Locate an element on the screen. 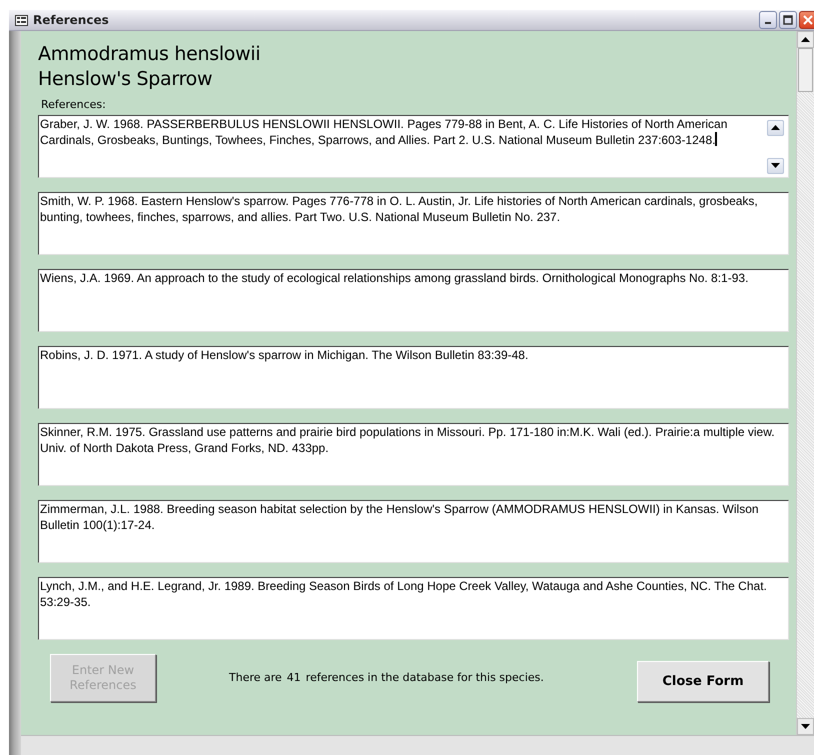  close-icon is located at coordinates (808, 20).